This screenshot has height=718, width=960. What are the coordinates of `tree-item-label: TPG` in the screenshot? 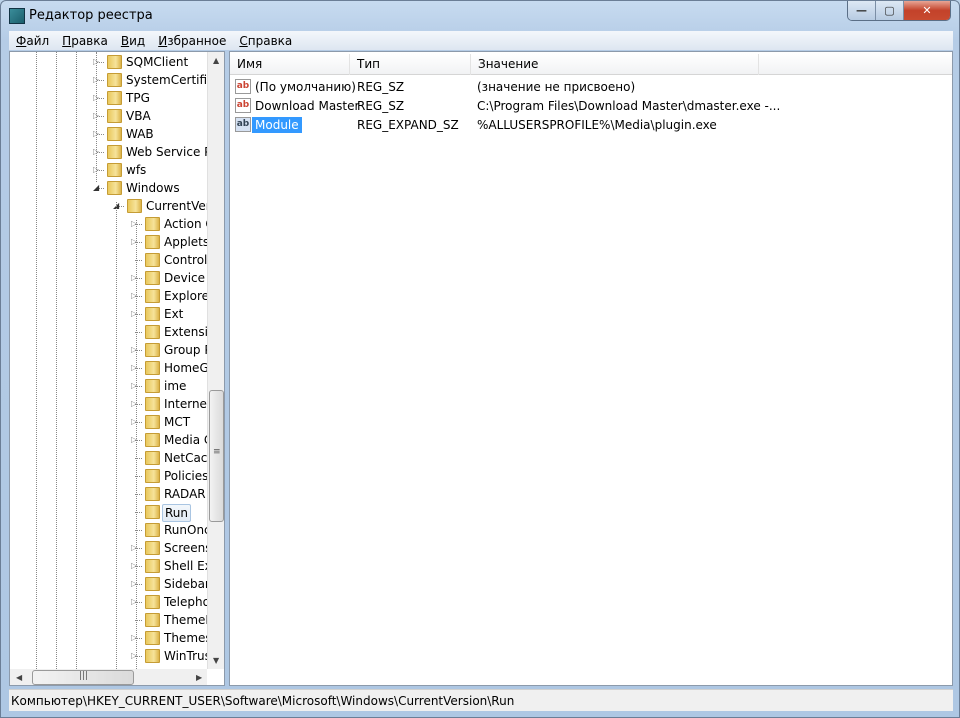 It's located at (138, 98).